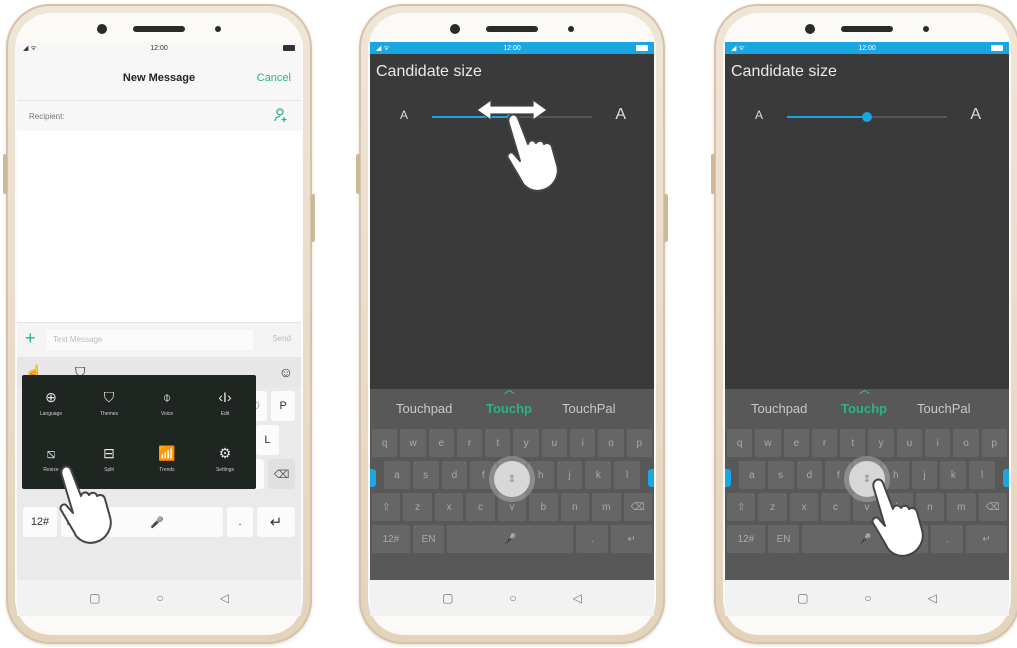 This screenshot has width=1017, height=648. Describe the element at coordinates (281, 115) in the screenshot. I see `add-contact-icon` at that location.